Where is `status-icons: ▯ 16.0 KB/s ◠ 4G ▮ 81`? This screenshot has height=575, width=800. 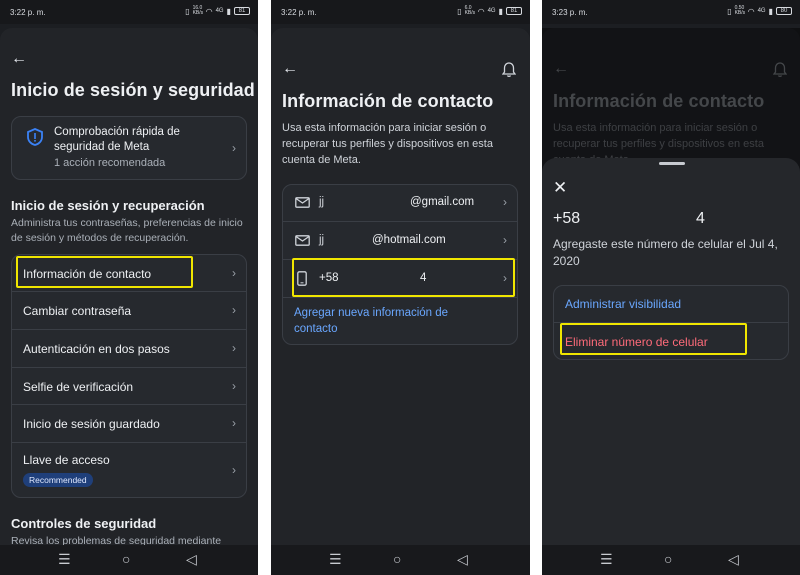 status-icons: ▯ 16.0 KB/s ◠ 4G ▮ 81 is located at coordinates (217, 11).